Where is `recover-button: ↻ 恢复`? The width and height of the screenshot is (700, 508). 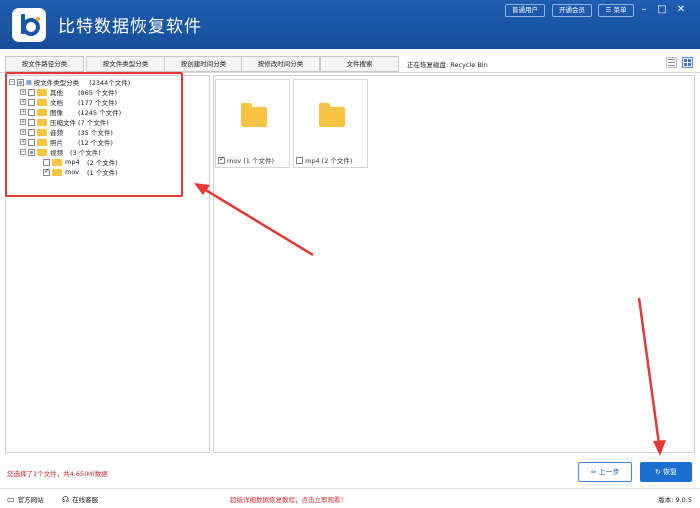 recover-button: ↻ 恢复 is located at coordinates (666, 472).